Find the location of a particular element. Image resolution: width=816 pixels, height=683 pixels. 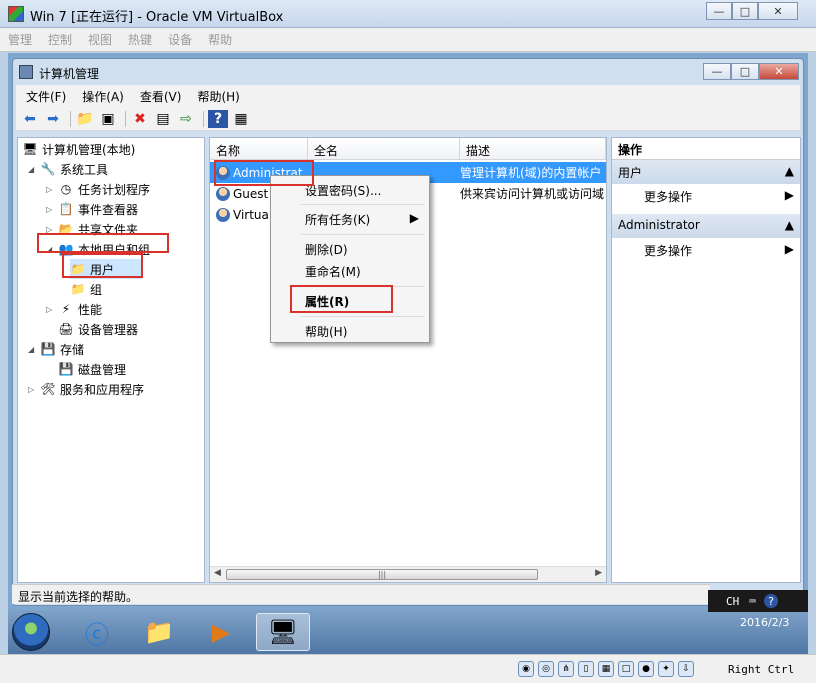

vbox-menu-bar: 管理 控制 视图 热键 设备 帮助 is located at coordinates (408, 40).